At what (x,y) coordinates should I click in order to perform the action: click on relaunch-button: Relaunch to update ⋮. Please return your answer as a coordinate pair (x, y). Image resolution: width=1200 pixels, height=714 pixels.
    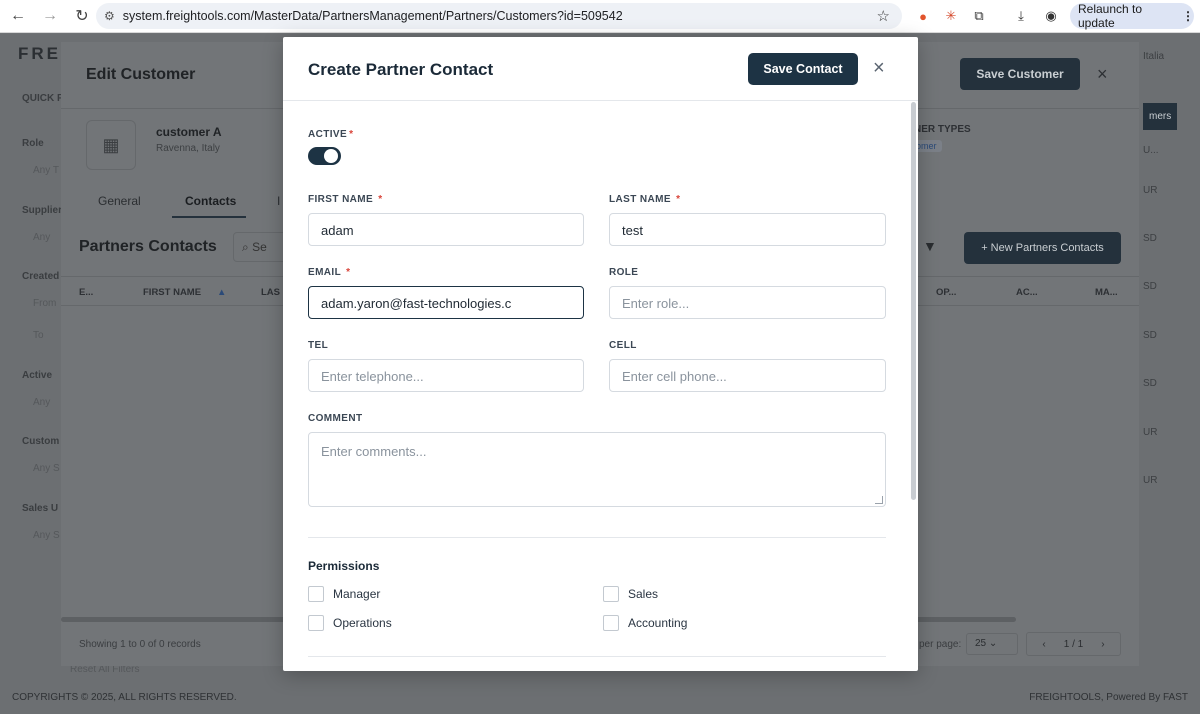
    Looking at the image, I should click on (1132, 16).